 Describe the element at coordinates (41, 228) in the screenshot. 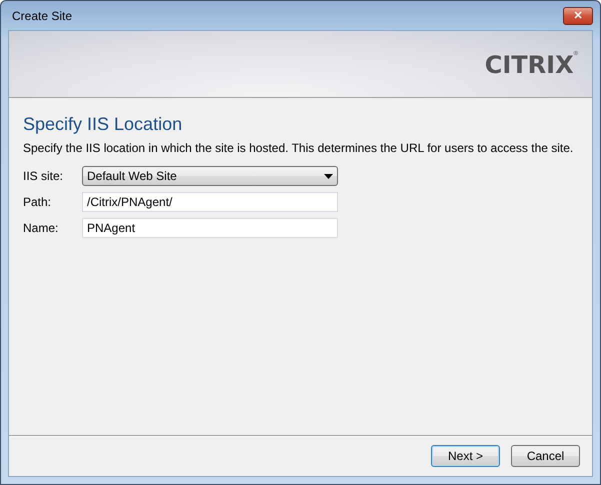

I see `field-label: Name:` at that location.